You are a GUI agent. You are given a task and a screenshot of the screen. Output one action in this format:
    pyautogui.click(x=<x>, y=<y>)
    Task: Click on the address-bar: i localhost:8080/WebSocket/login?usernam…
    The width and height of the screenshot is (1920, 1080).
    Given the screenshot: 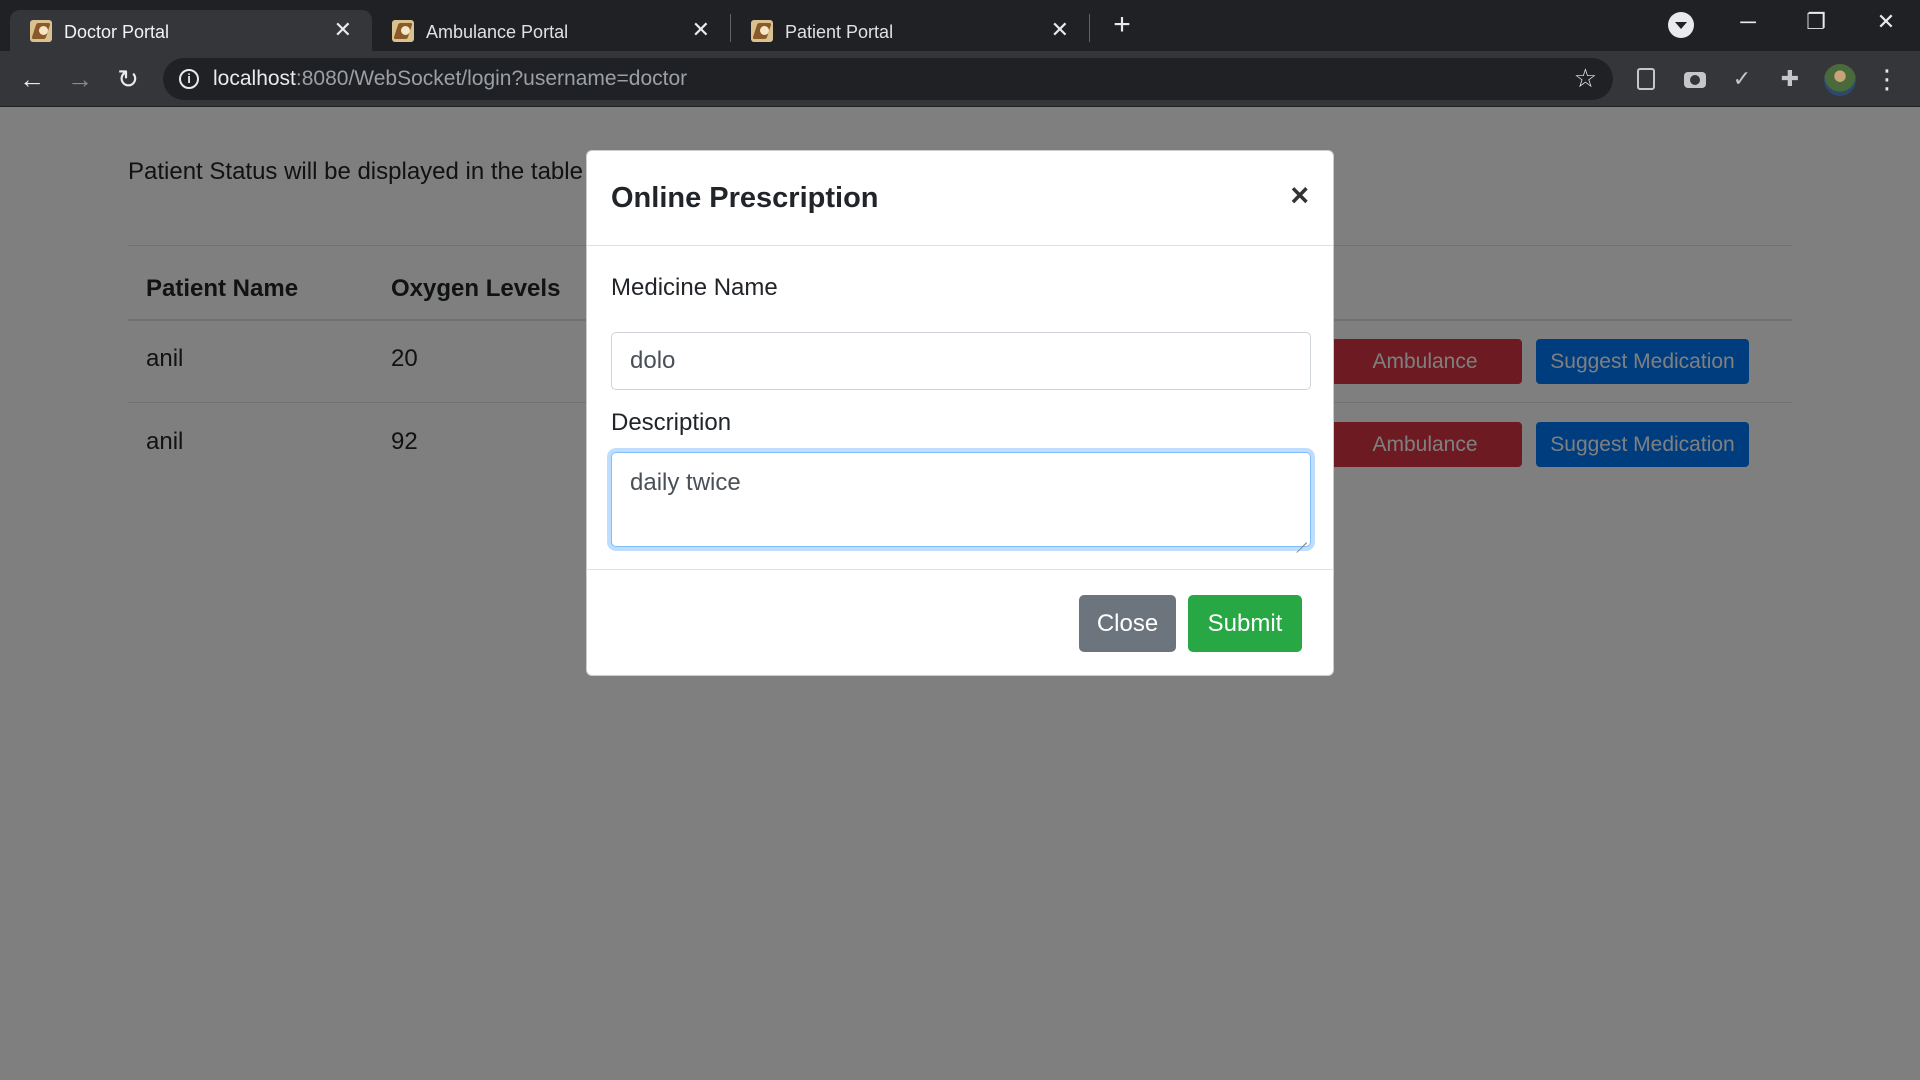 What is the action you would take?
    pyautogui.click(x=888, y=79)
    